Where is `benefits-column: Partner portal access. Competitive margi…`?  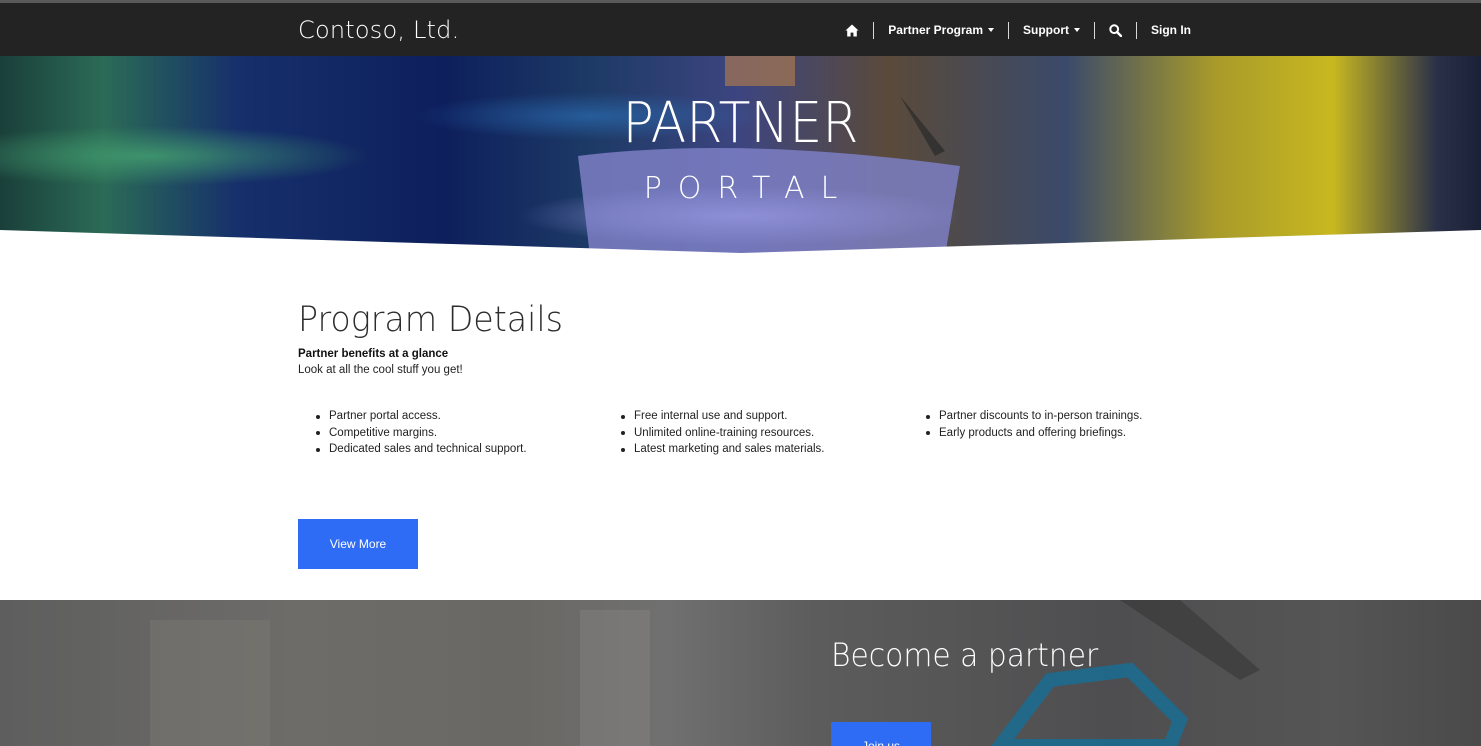 benefits-column: Partner portal access. Competitive margi… is located at coordinates (450, 433).